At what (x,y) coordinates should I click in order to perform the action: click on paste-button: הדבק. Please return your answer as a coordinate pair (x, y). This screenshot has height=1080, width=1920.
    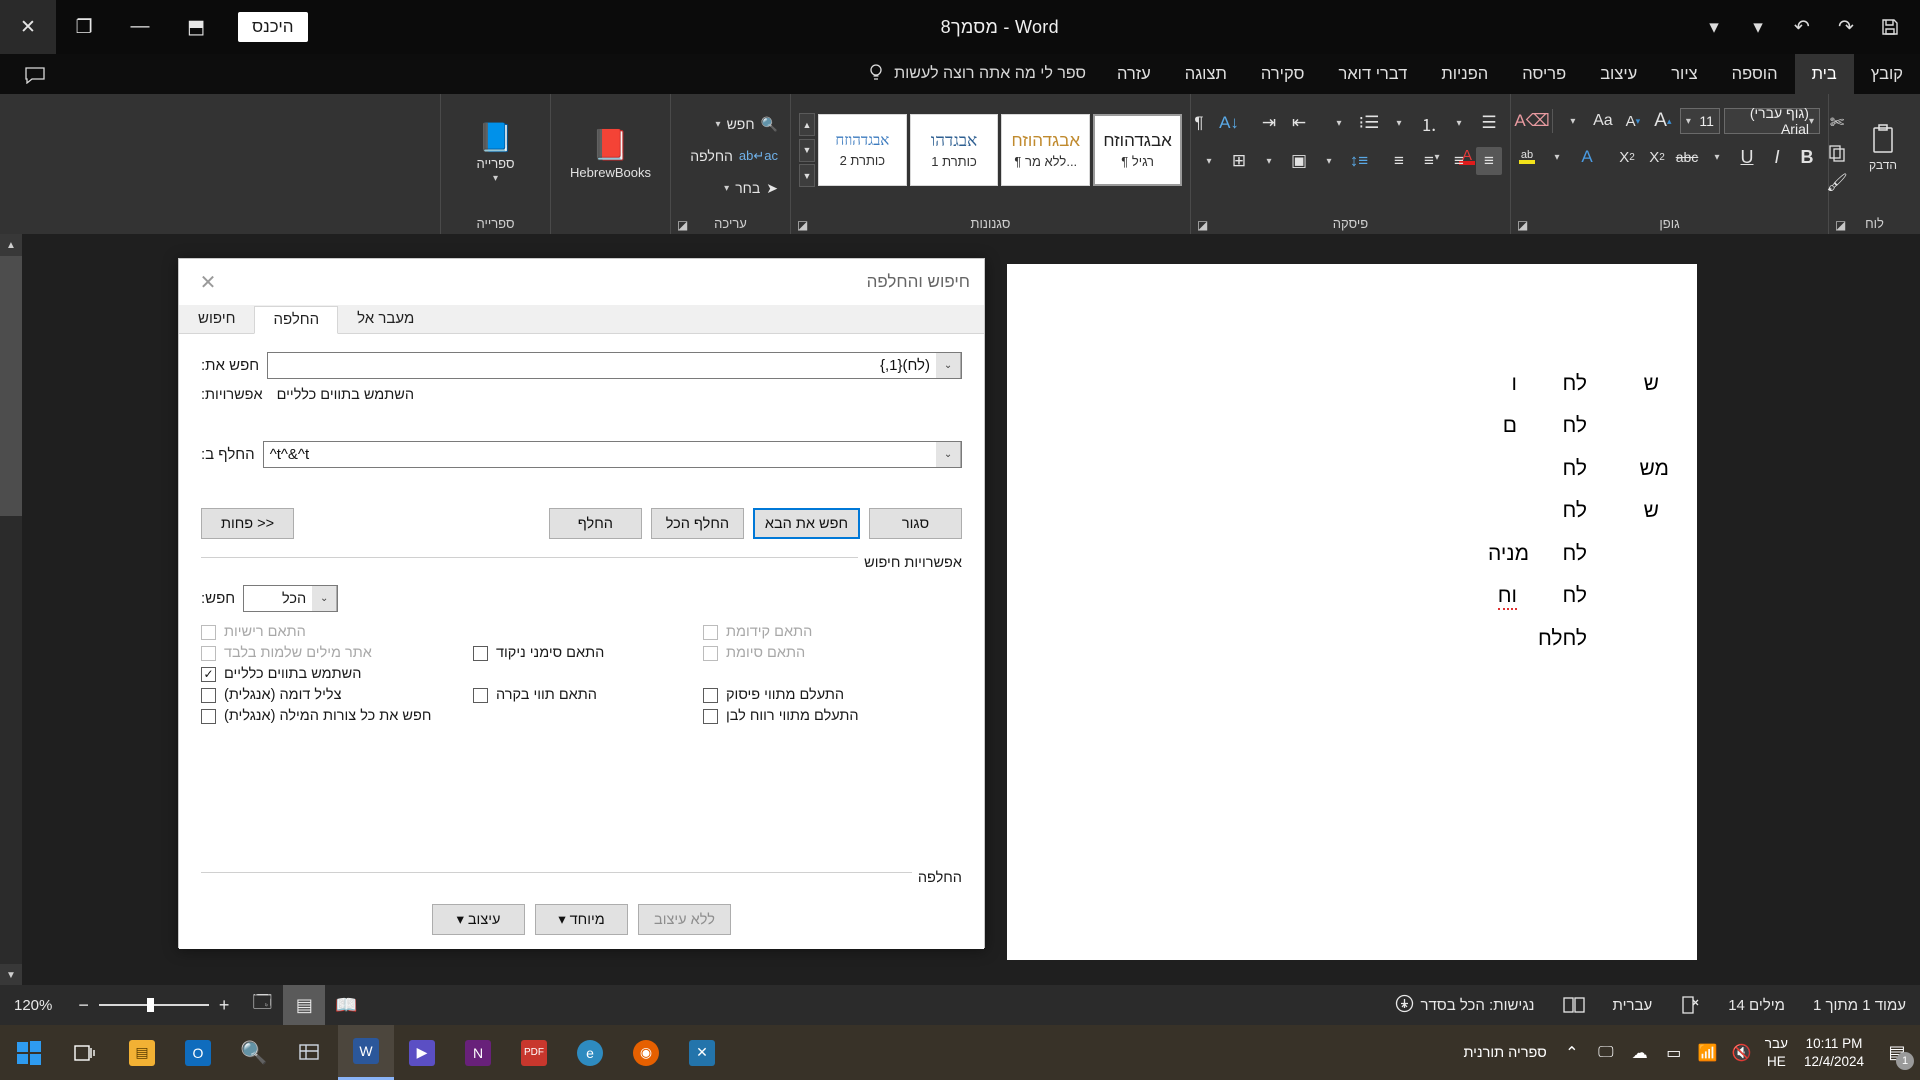
    Looking at the image, I should click on (1883, 148).